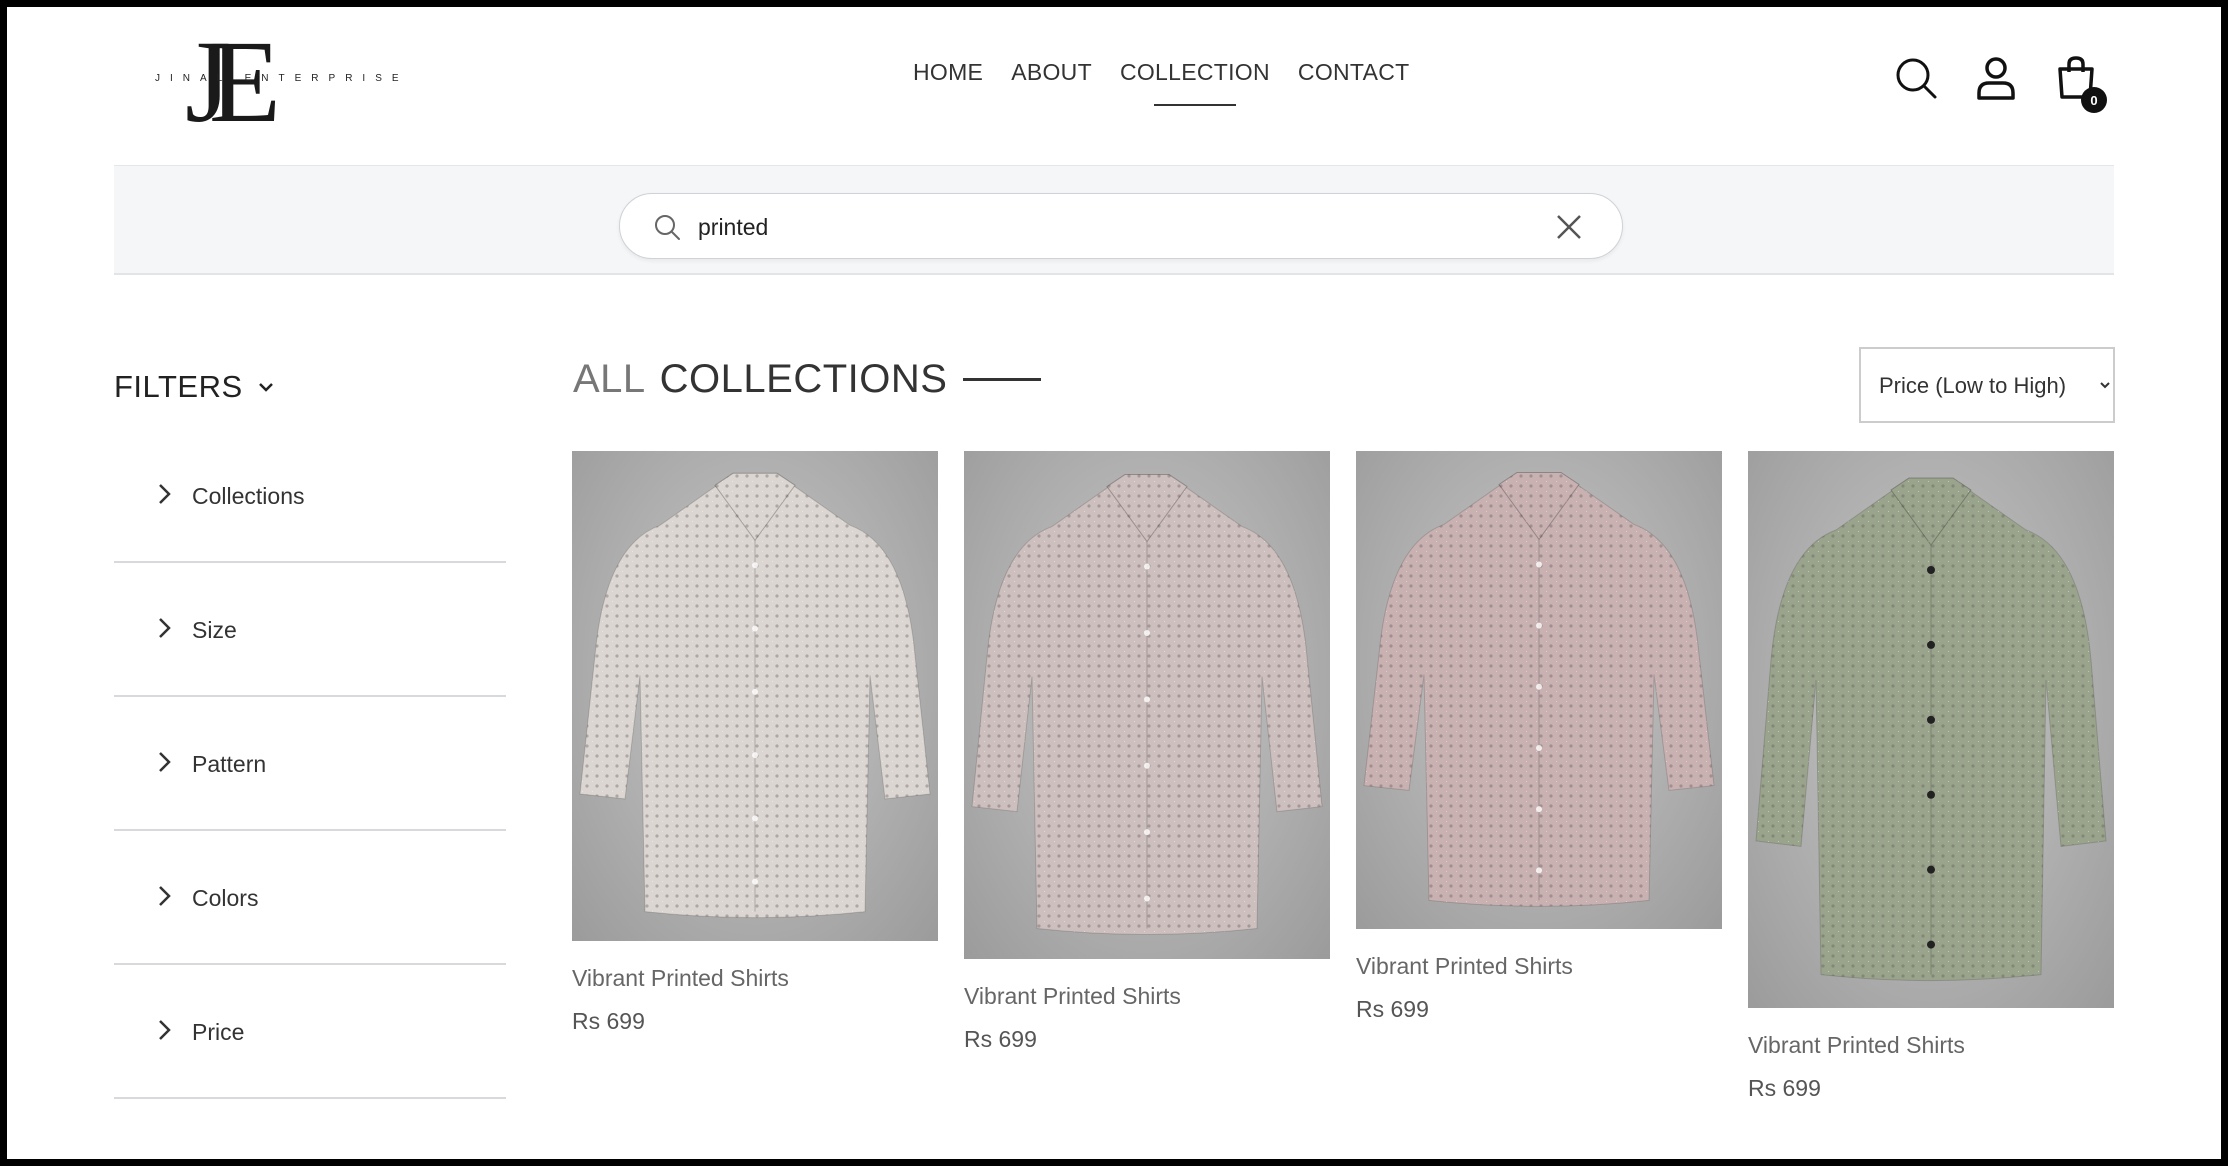 The height and width of the screenshot is (1166, 2228). Describe the element at coordinates (609, 379) in the screenshot. I see `heading-light: ALL` at that location.